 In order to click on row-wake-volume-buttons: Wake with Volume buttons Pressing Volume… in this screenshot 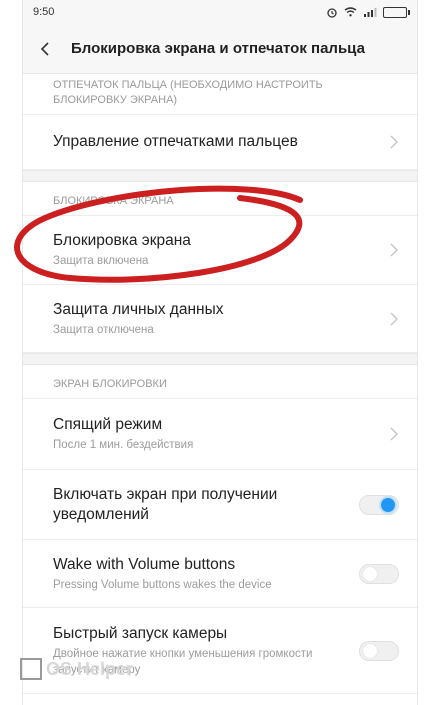, I will do `click(220, 574)`.